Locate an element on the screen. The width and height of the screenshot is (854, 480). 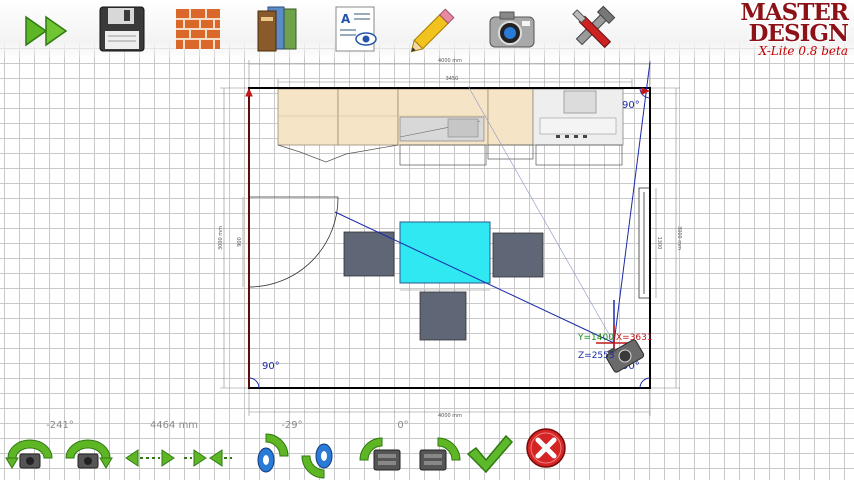
move-closer-button is located at coordinates (208, 454).